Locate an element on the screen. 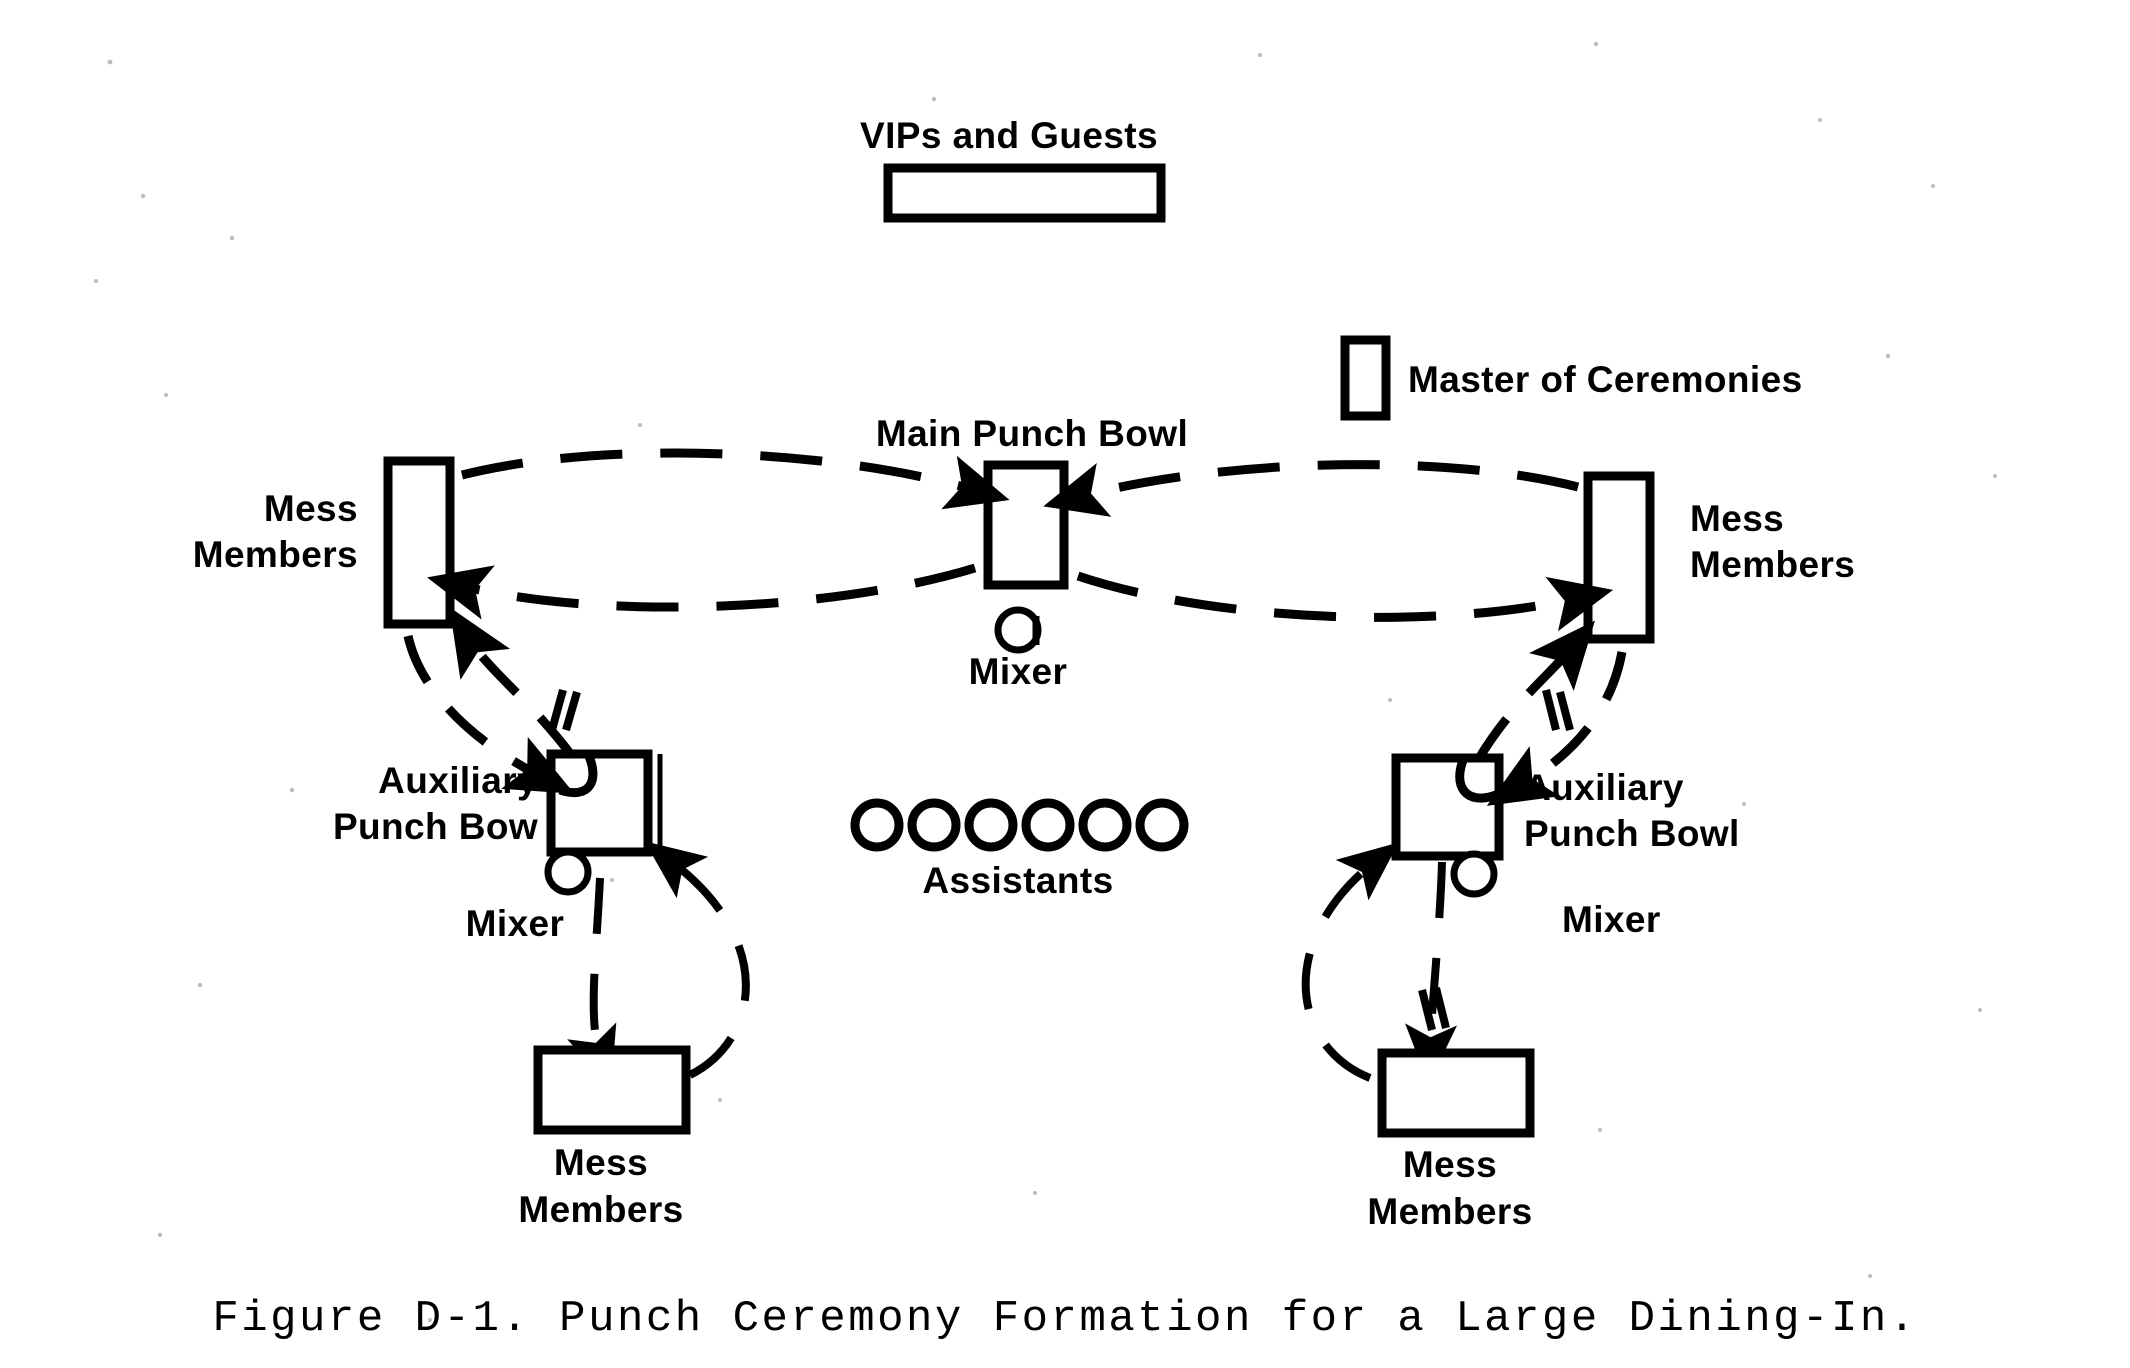  node-main-punch-bowl: Main Punch Bowl is located at coordinates (1032, 501).